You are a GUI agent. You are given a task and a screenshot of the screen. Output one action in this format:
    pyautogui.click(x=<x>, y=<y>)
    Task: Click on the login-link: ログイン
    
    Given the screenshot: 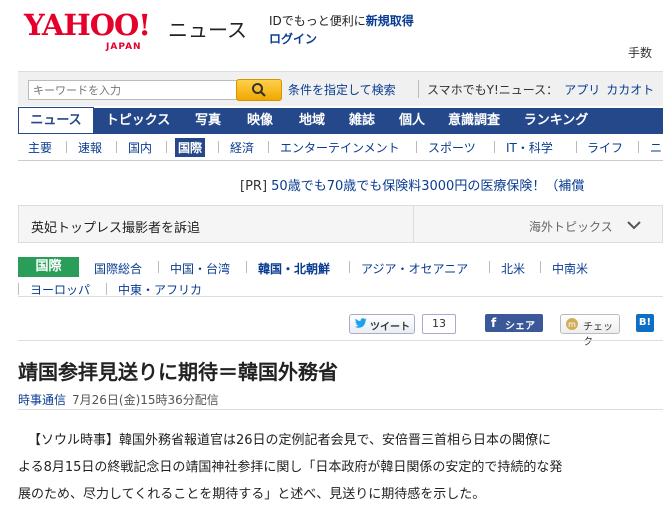 What is the action you would take?
    pyautogui.click(x=293, y=38)
    